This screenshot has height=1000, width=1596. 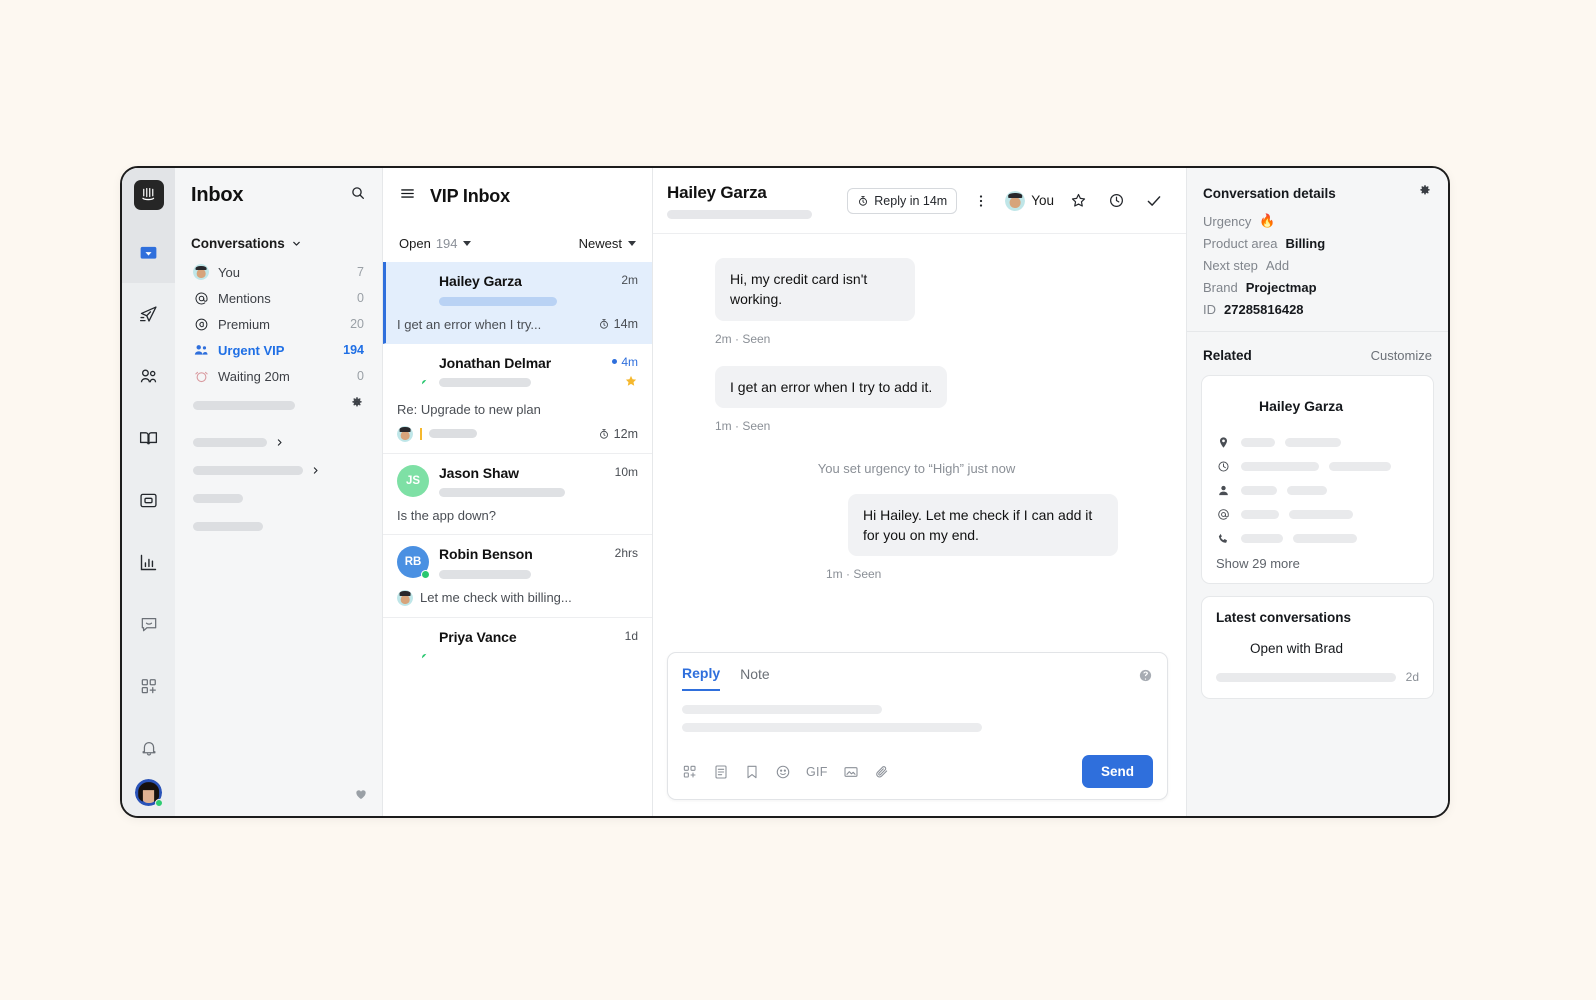 What do you see at coordinates (447, 515) in the screenshot?
I see `conversation-preview: Is the app down?` at bounding box center [447, 515].